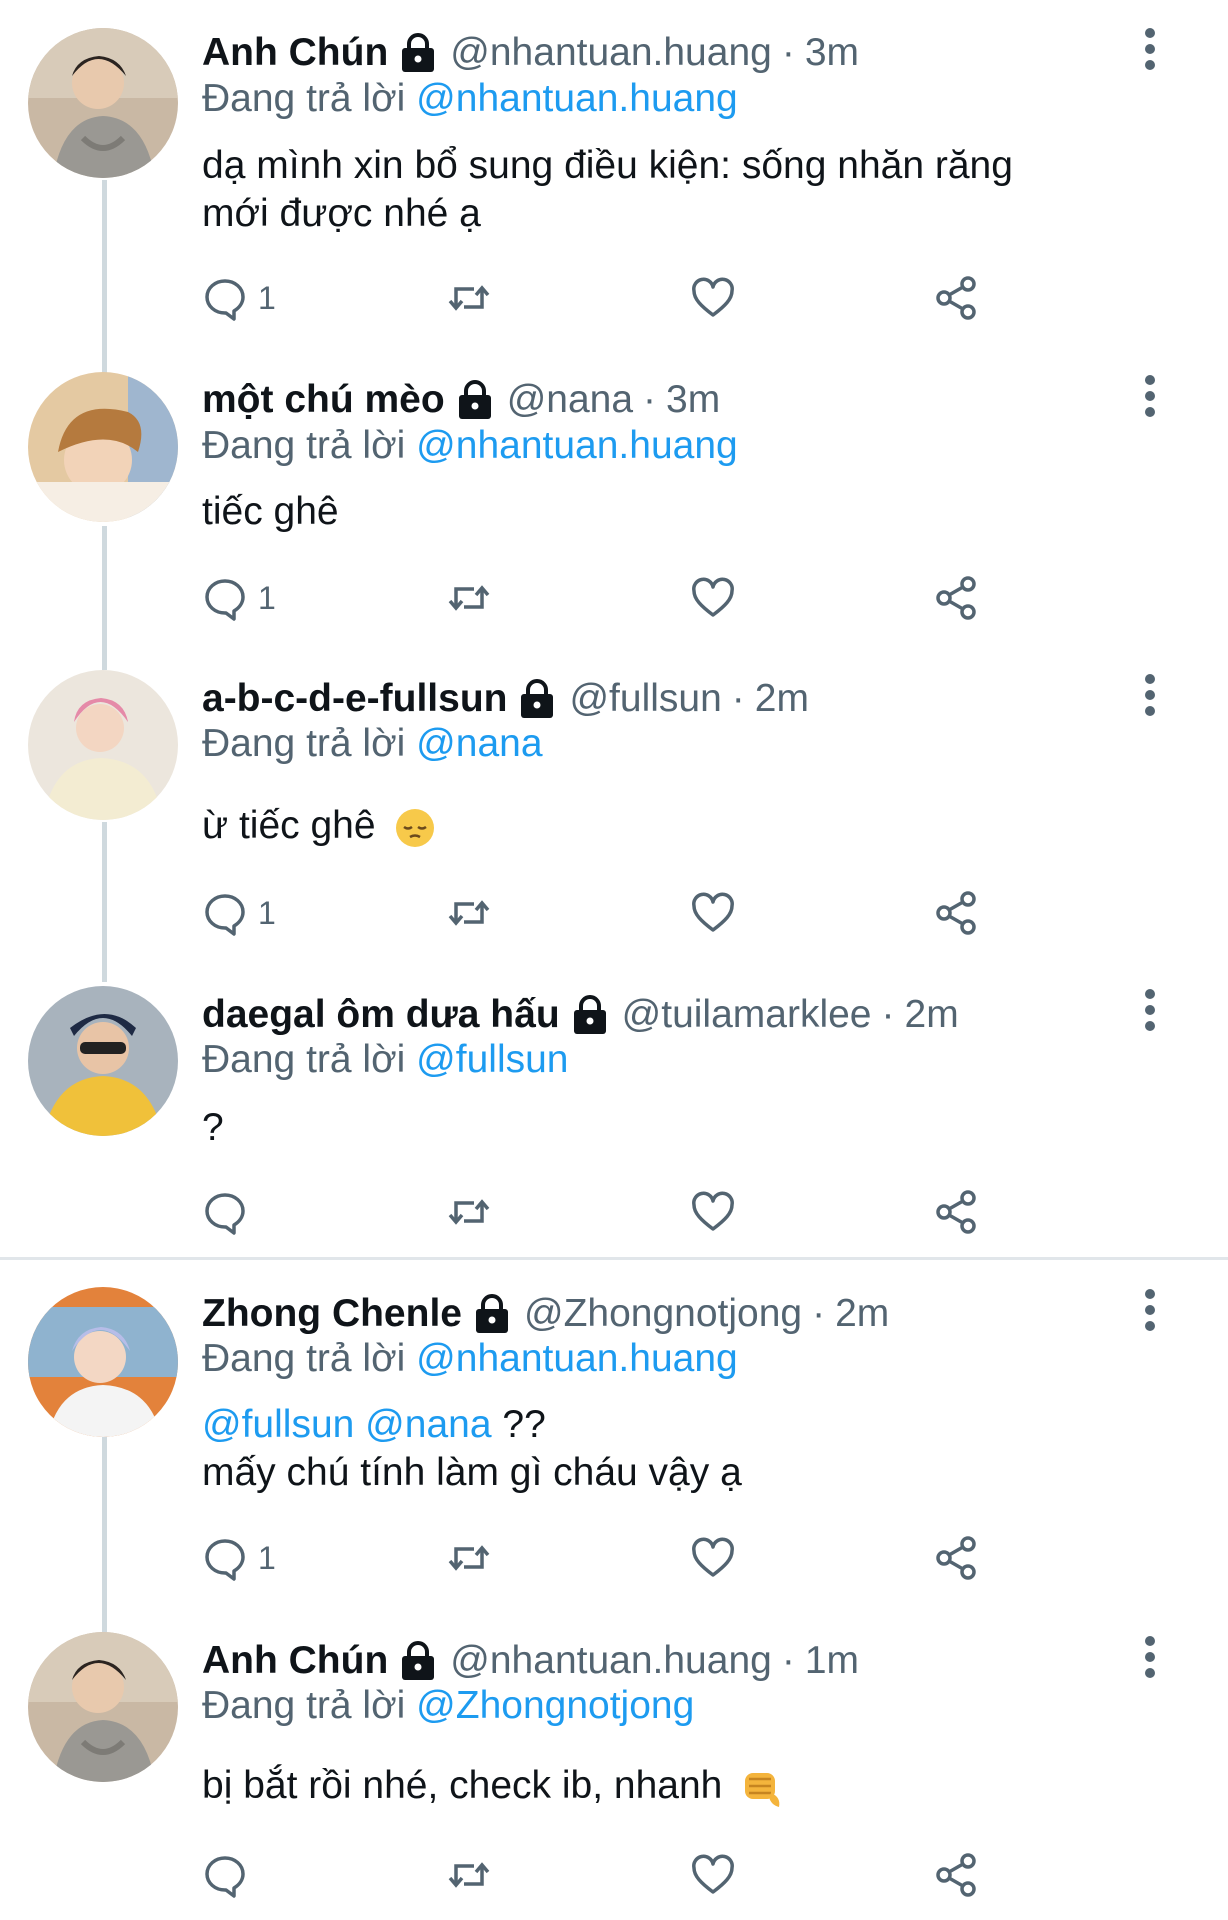 The width and height of the screenshot is (1228, 1920). I want to click on user-handle: @fullsun, so click(645, 699).